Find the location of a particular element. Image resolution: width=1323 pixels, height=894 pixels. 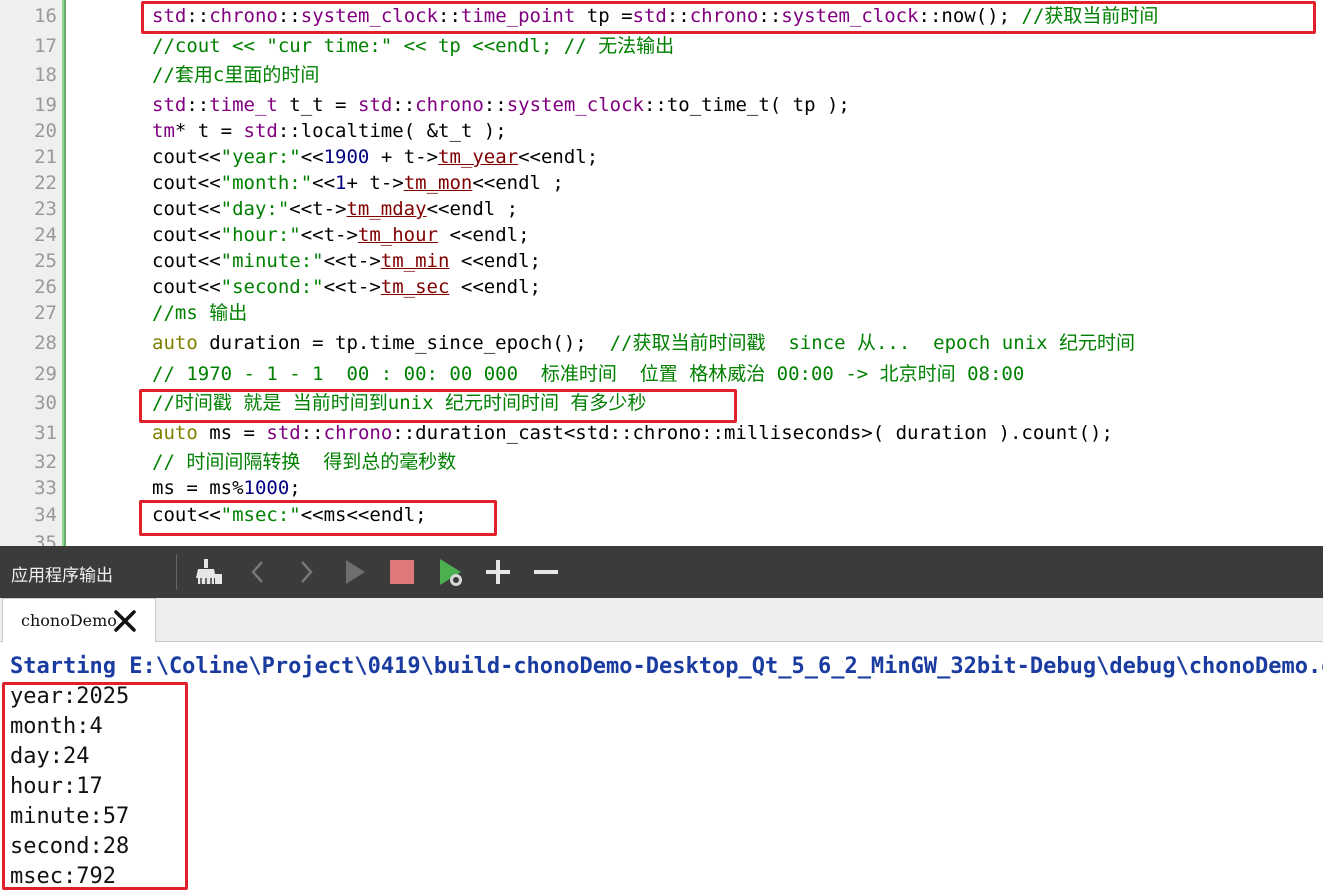

code-token: ms = ms% is located at coordinates (198, 488).